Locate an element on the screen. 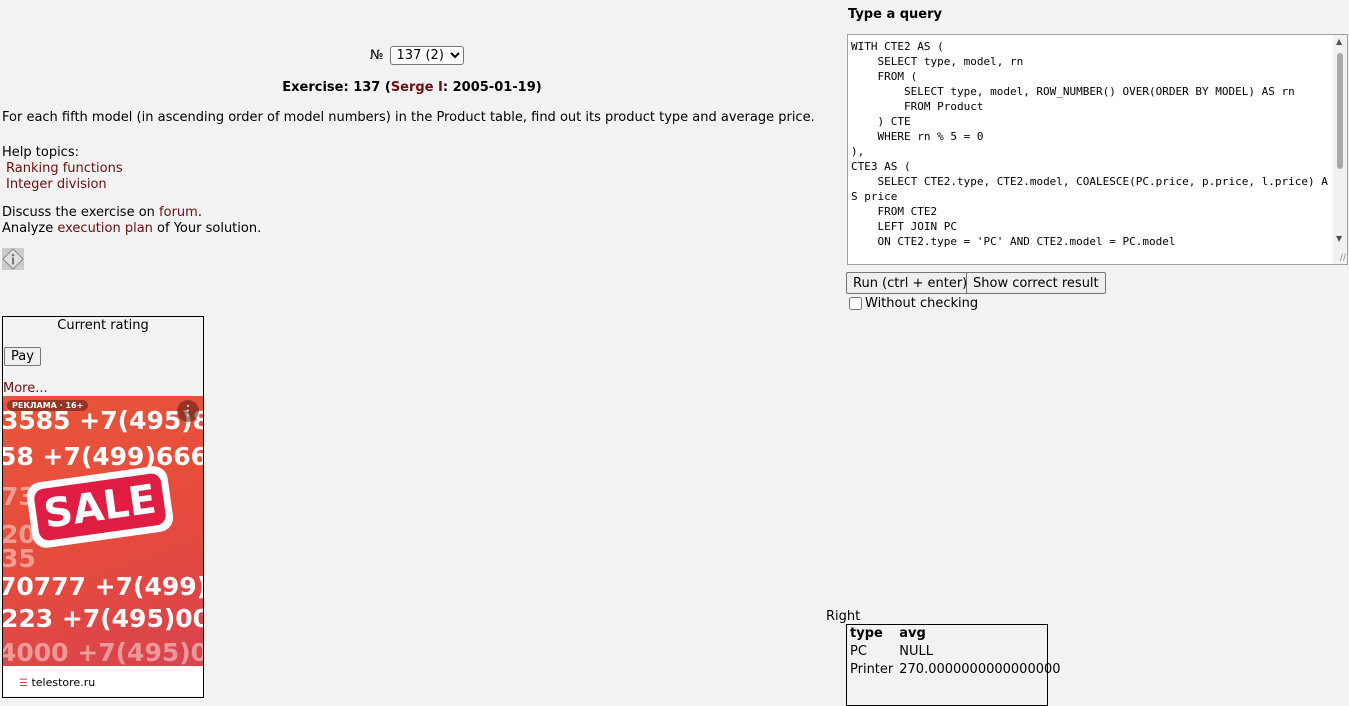 This screenshot has width=1349, height=706. result-label: Right is located at coordinates (843, 616).